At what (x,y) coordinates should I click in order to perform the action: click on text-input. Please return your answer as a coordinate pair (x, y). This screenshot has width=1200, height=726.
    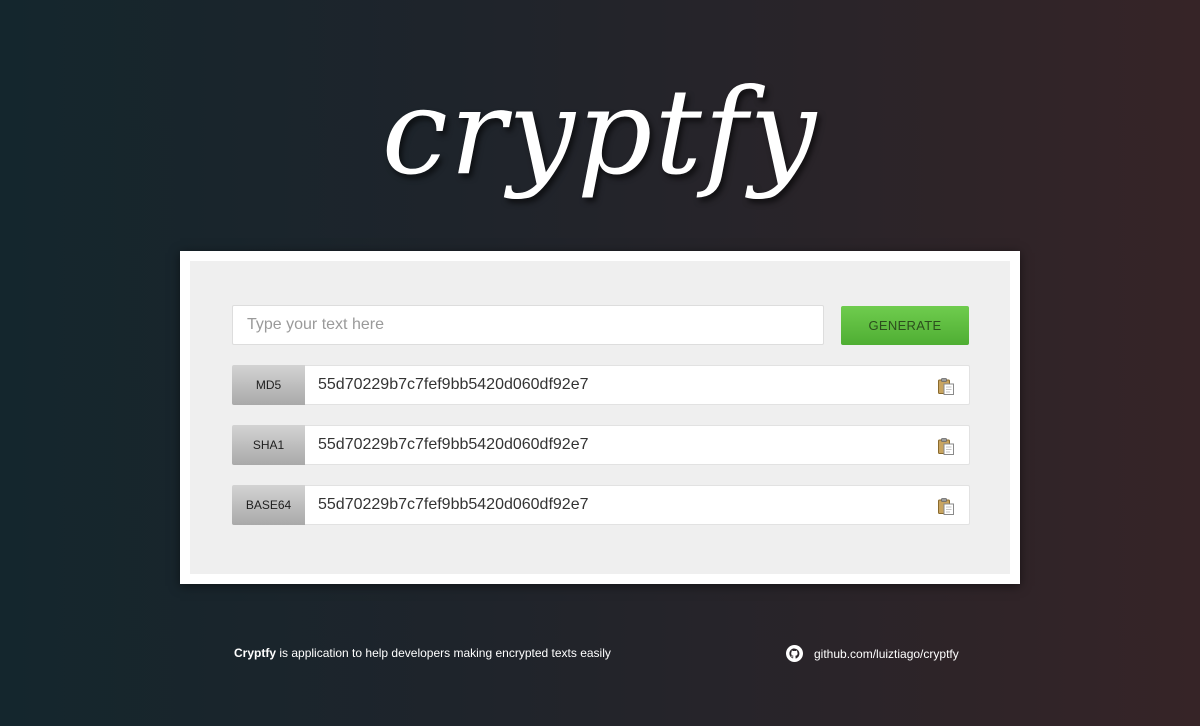
    Looking at the image, I should click on (528, 325).